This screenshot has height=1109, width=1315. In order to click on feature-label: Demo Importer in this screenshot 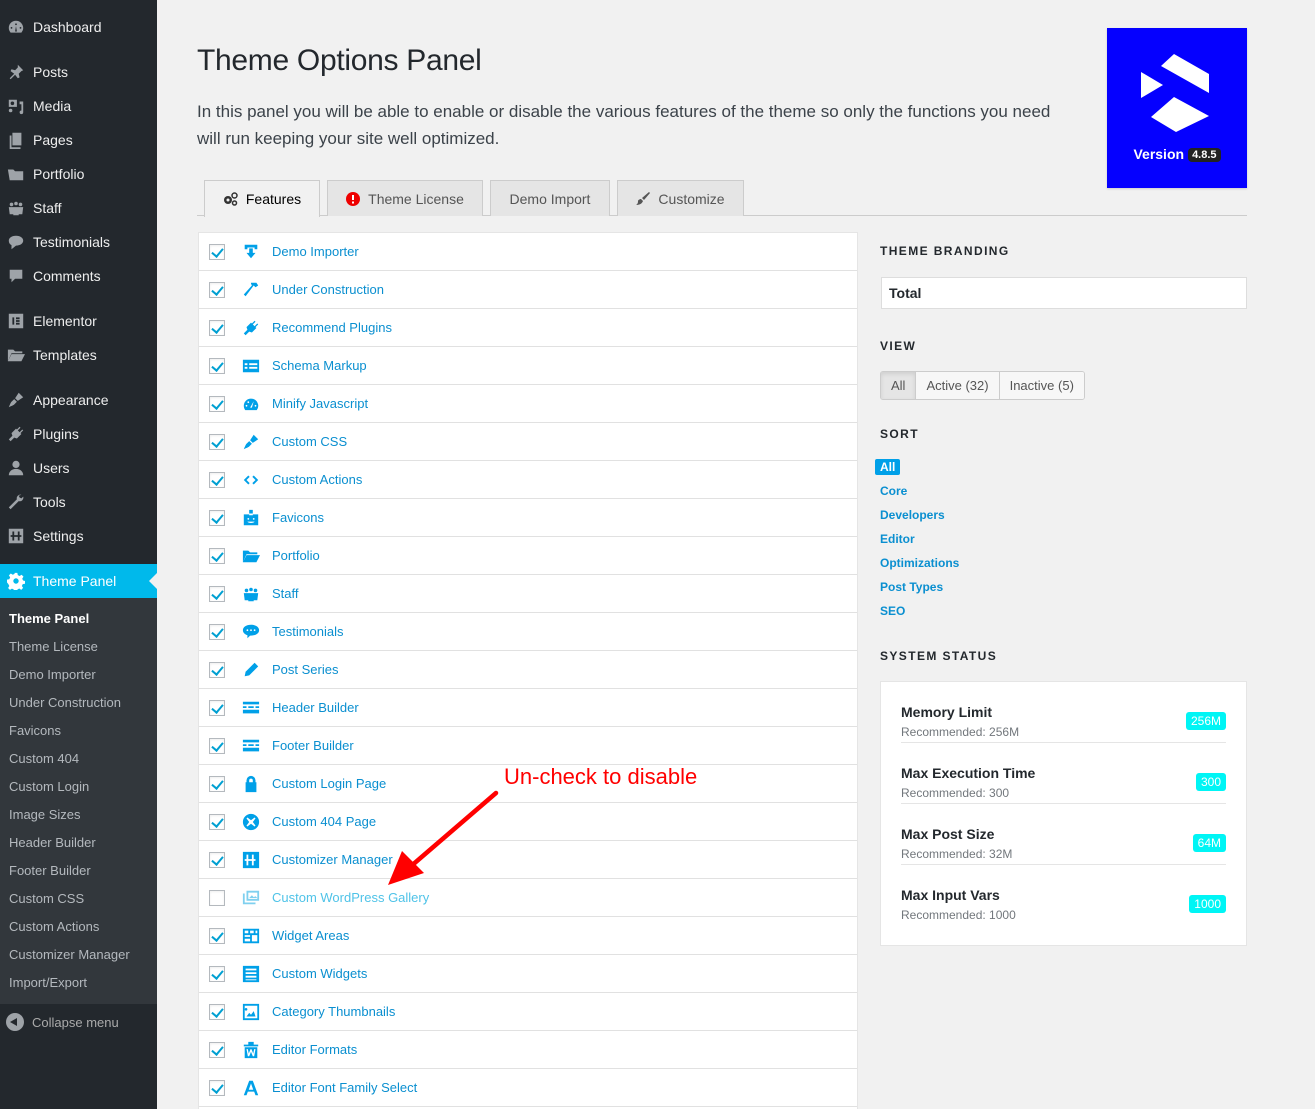, I will do `click(315, 251)`.